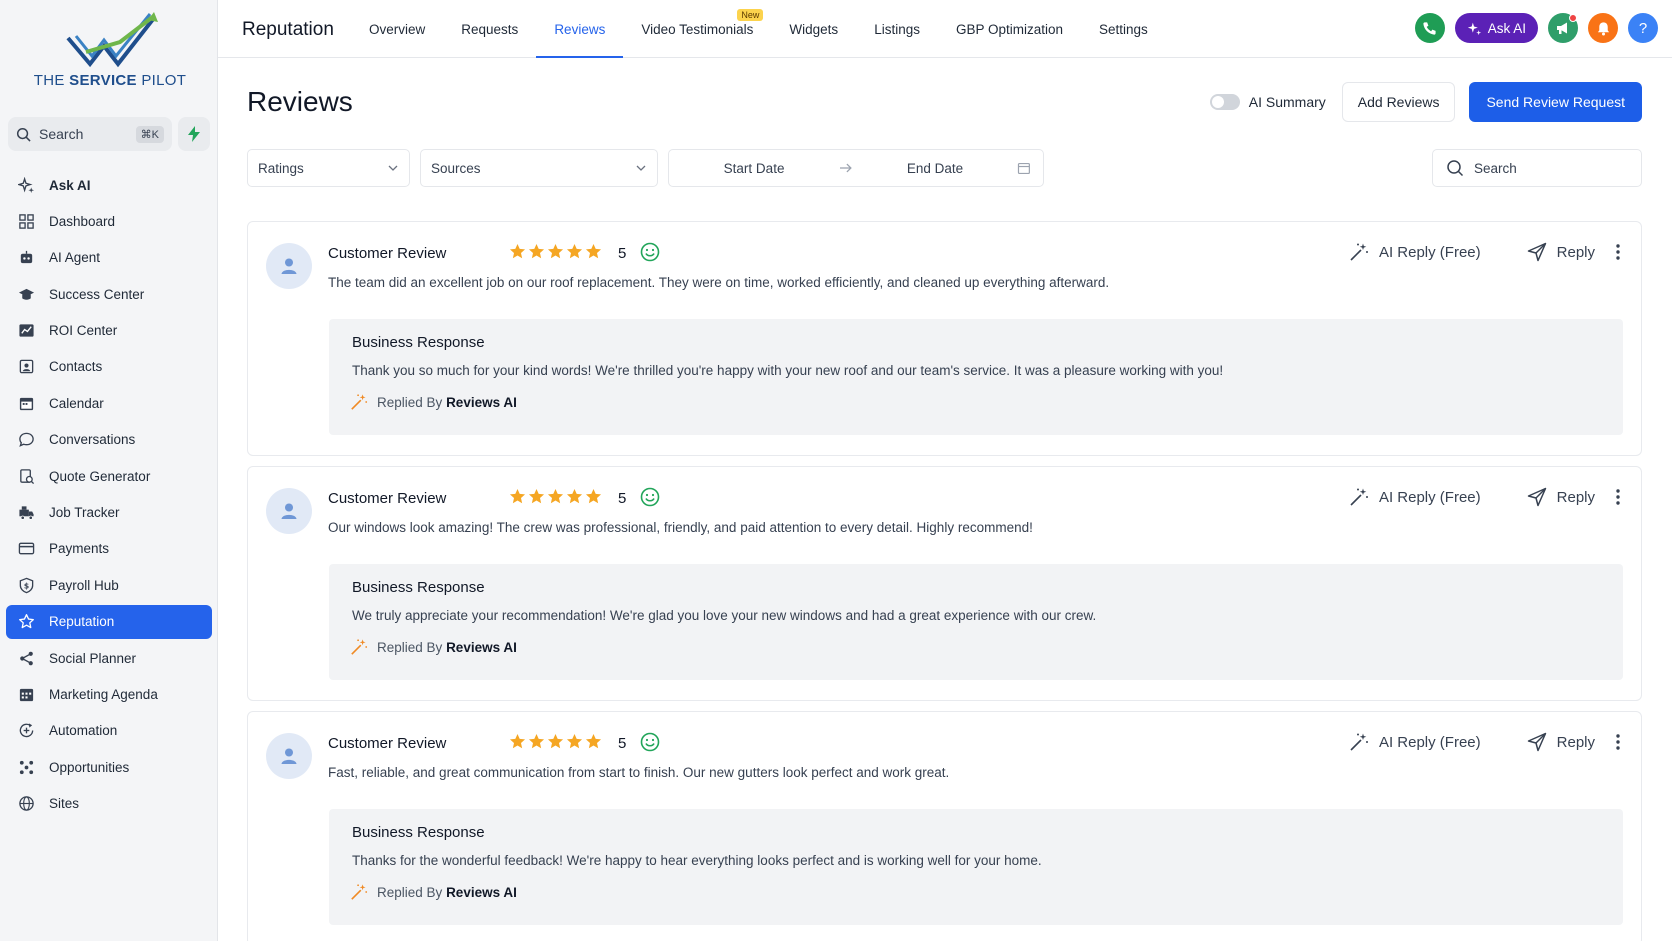 This screenshot has height=941, width=1672. I want to click on tab-gbp-optimization: GBP Optimization, so click(1009, 29).